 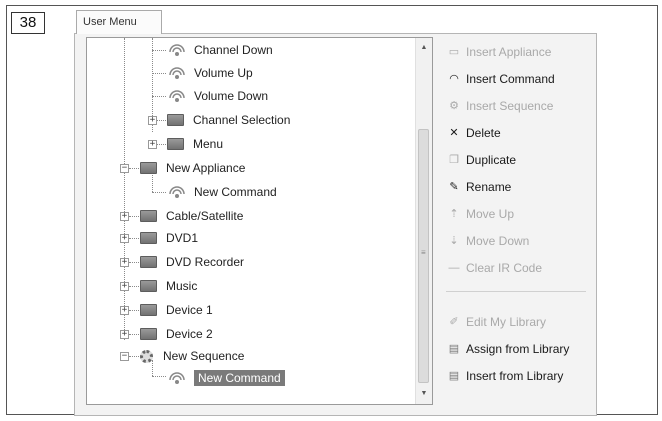 I want to click on tree-node-label: Cable/Satellite, so click(x=205, y=216).